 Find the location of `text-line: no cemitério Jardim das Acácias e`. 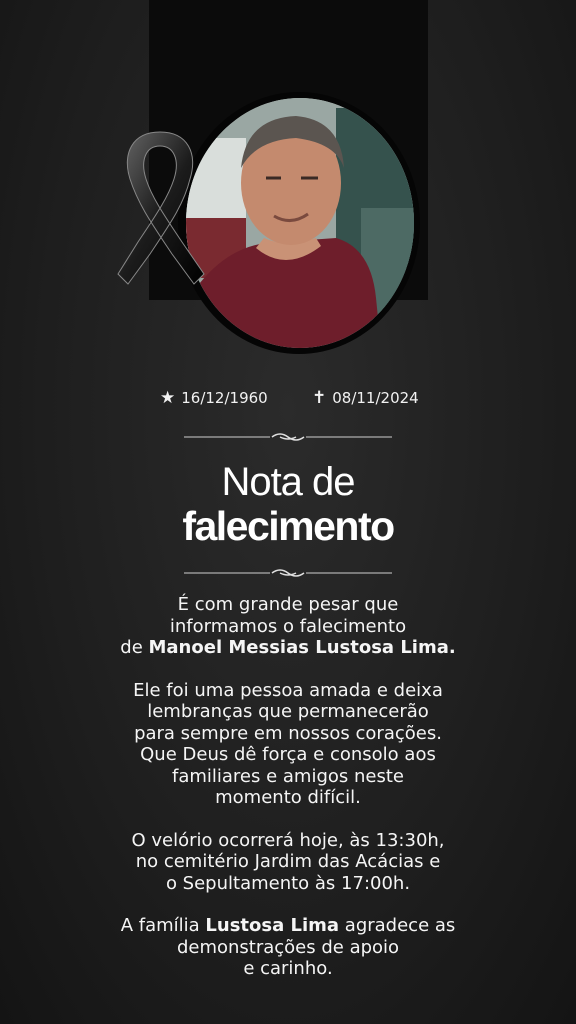

text-line: no cemitério Jardim das Acácias e is located at coordinates (288, 861).